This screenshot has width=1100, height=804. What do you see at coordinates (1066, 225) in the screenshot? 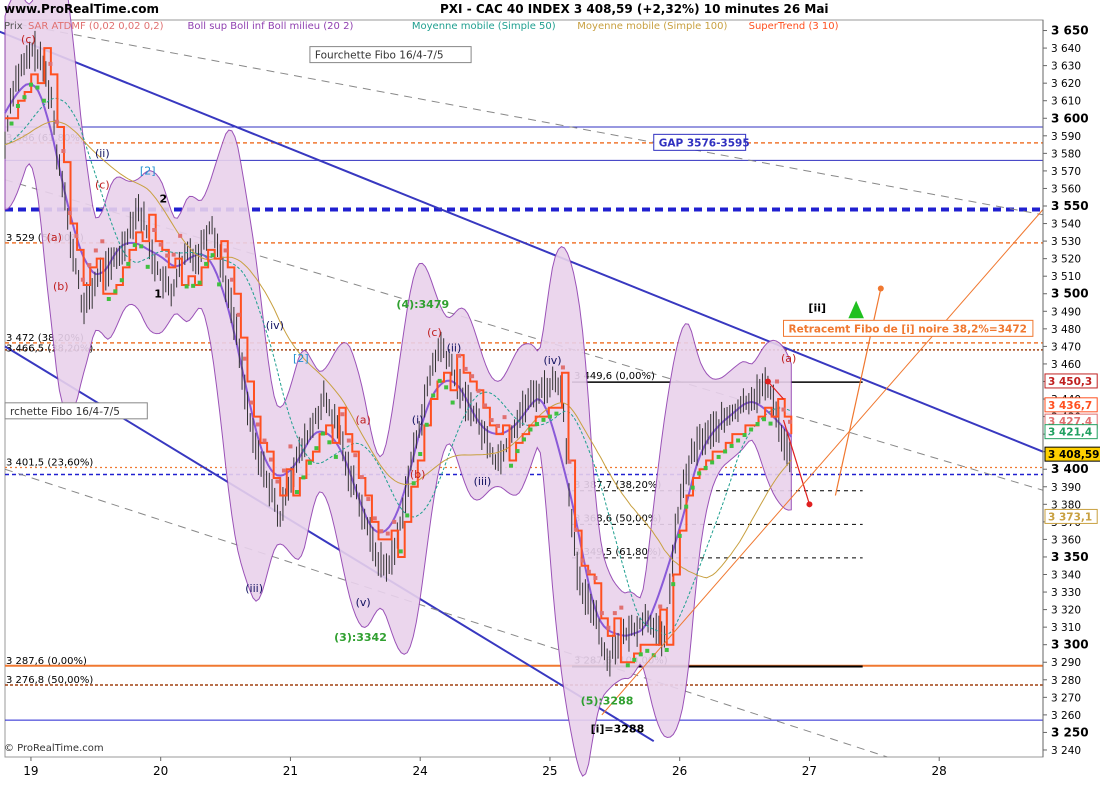
I see `y-tick-label: 3 540` at bounding box center [1066, 225].